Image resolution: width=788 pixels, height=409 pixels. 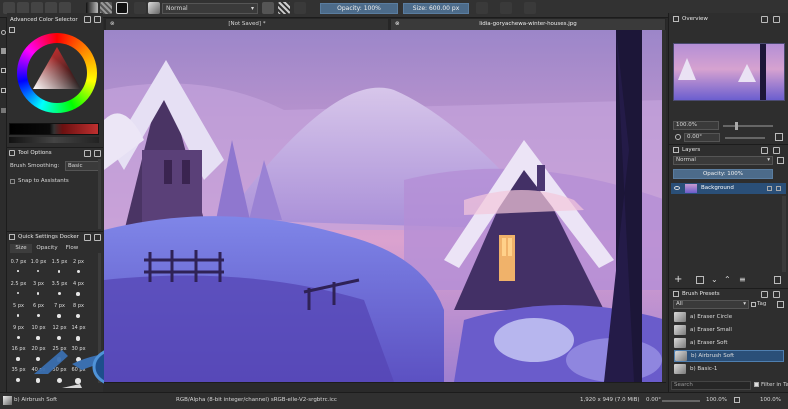 I want to click on size-preset-label: 2.5 px, so click(x=18, y=284).